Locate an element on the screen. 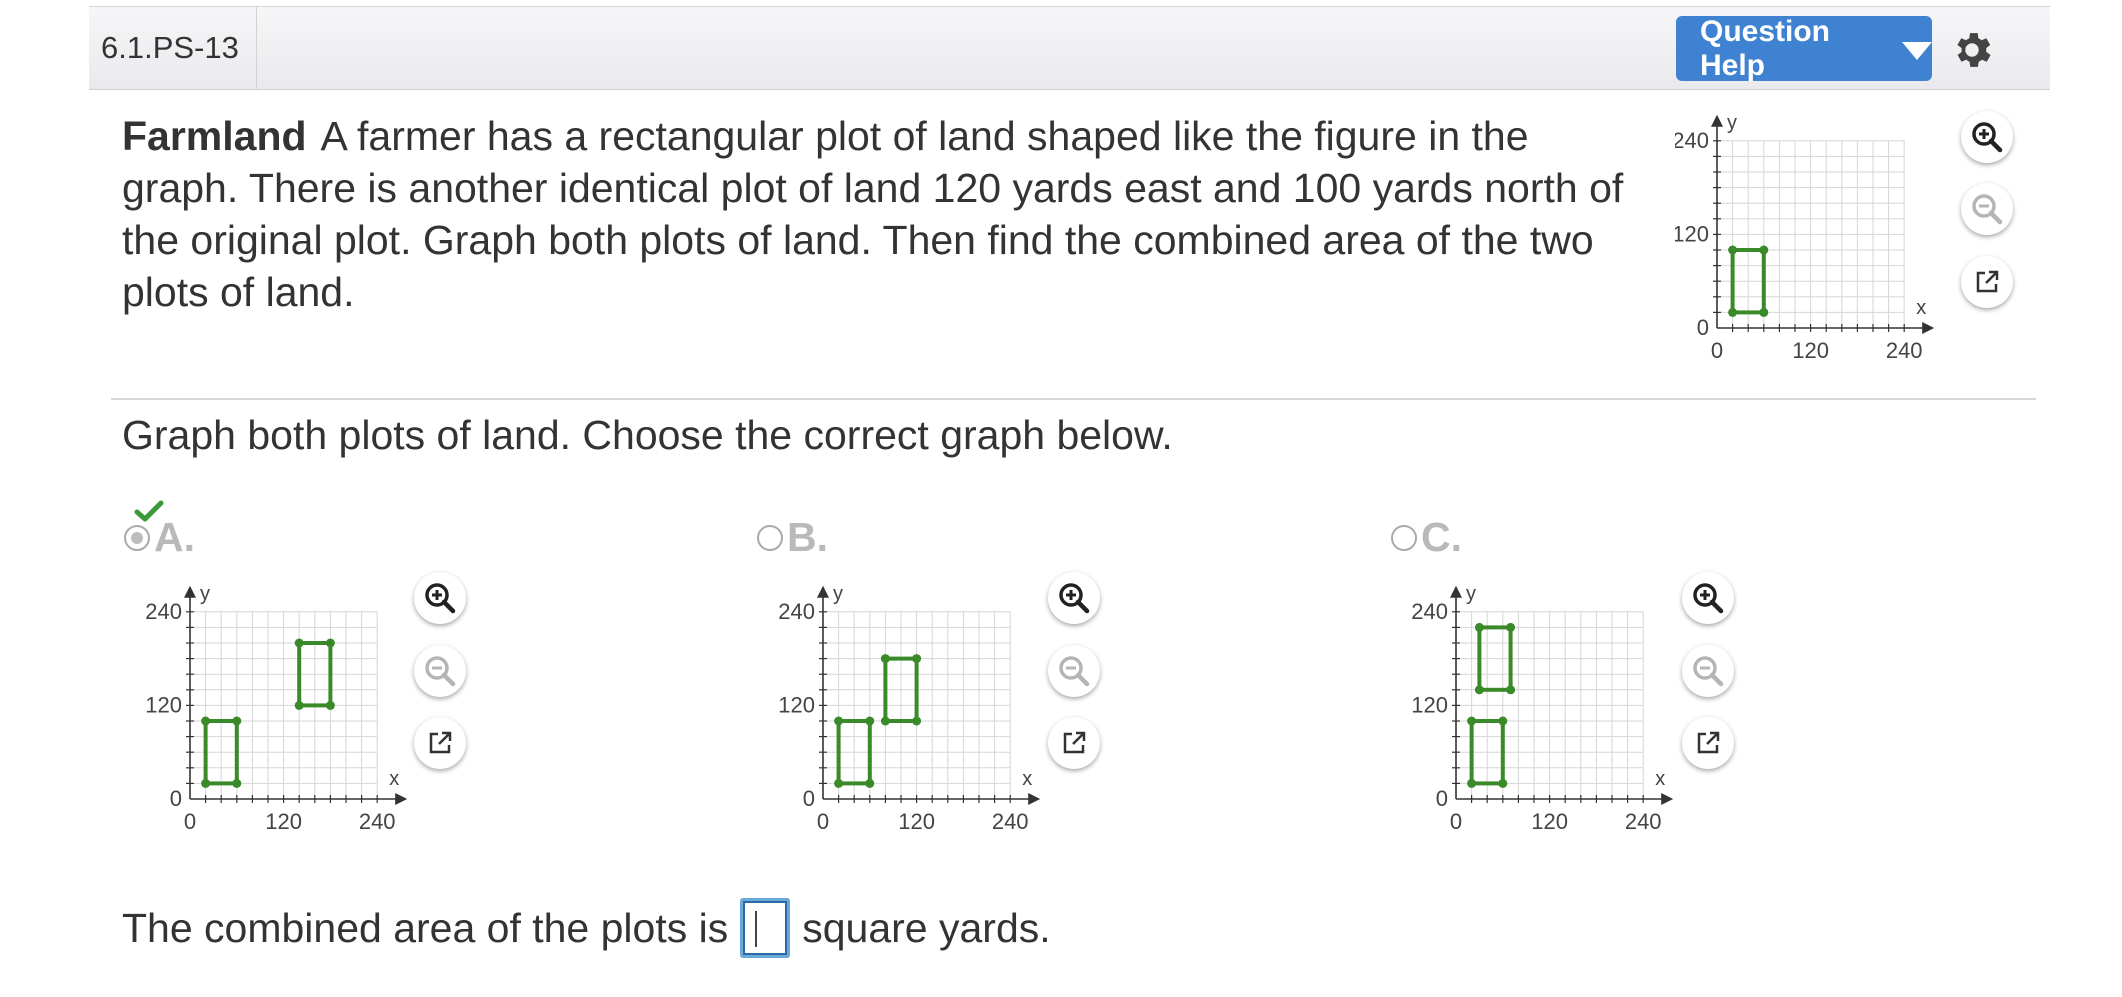  choice-a-zoom-in-button is located at coordinates (440, 598).